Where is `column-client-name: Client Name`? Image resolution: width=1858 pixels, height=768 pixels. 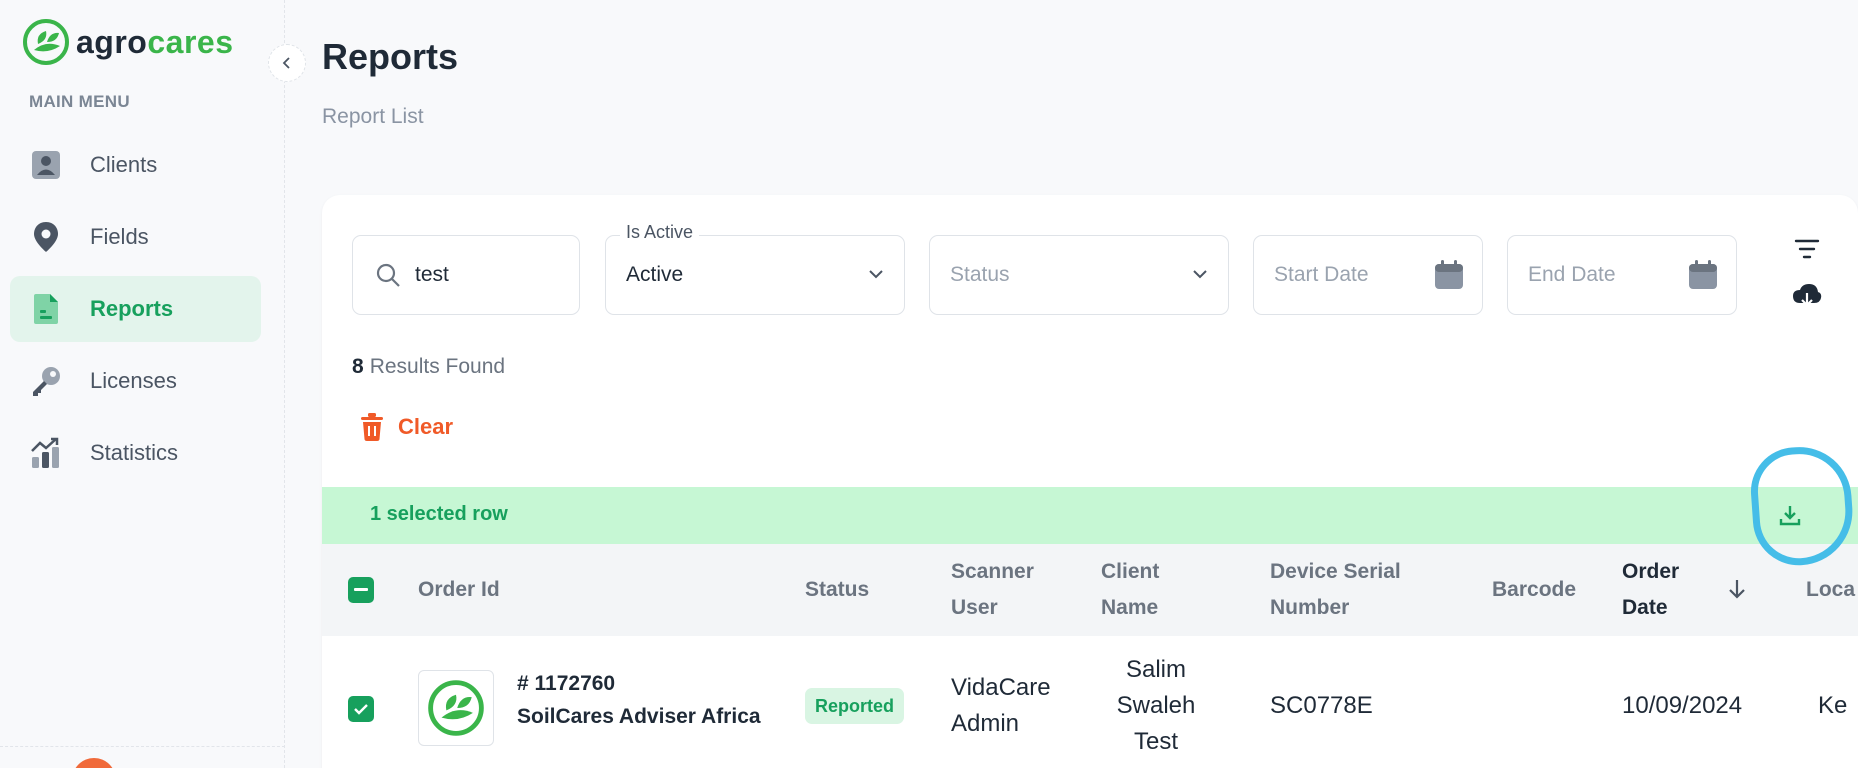
column-client-name: Client Name is located at coordinates (1130, 590).